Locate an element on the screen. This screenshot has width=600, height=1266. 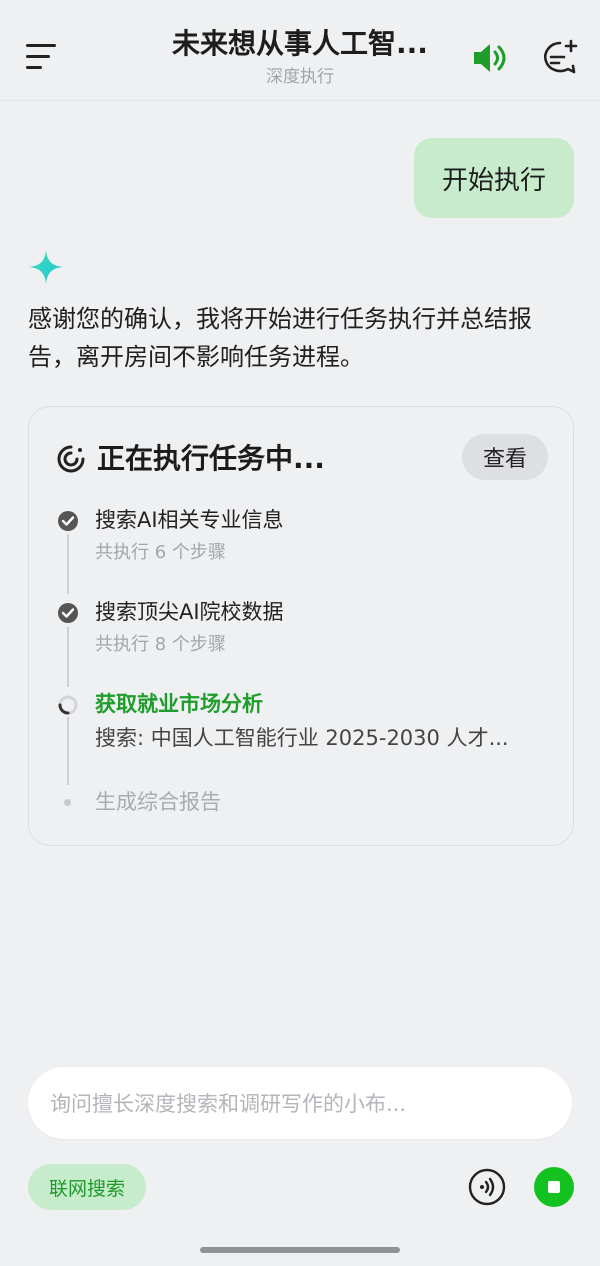
sparkle-icon is located at coordinates (46, 267).